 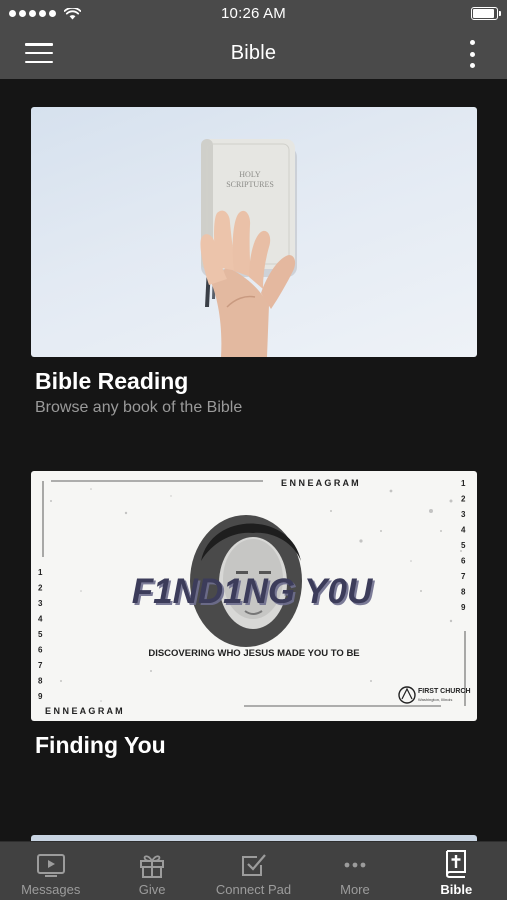 I want to click on battery-icon, so click(x=486, y=13).